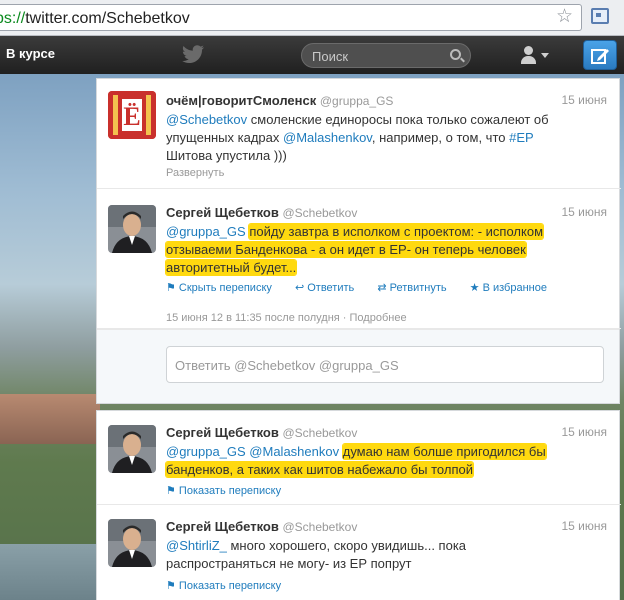 The width and height of the screenshot is (624, 600). What do you see at coordinates (513, 288) in the screenshot?
I see `favorite-button: ★ В избранное` at bounding box center [513, 288].